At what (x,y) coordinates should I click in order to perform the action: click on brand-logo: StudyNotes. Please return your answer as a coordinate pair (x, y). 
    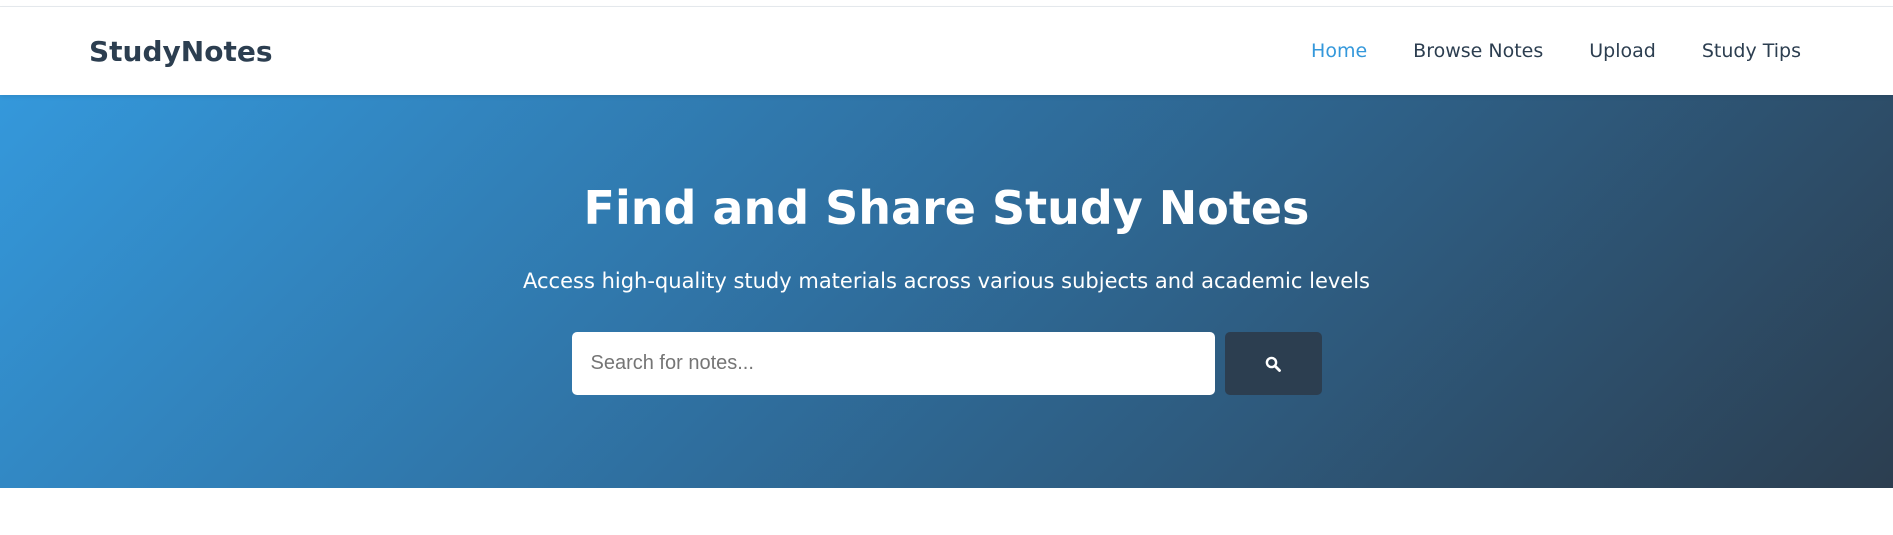
    Looking at the image, I should click on (181, 51).